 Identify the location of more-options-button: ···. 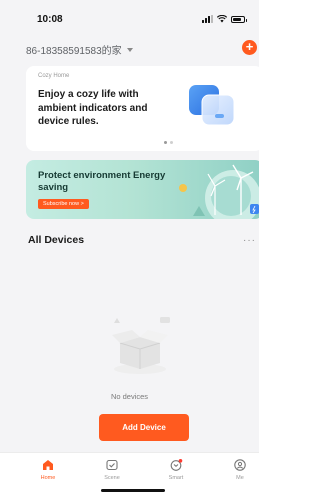
(249, 240).